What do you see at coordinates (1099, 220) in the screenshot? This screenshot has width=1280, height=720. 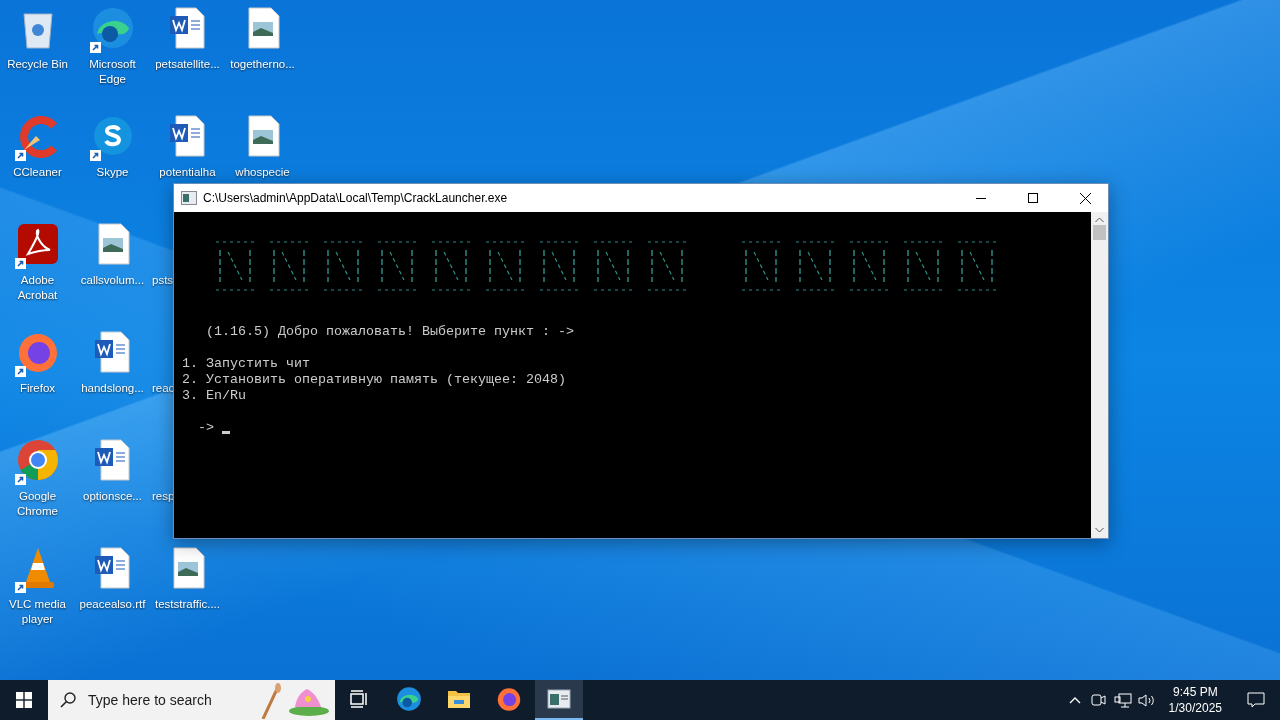 I see `scroll-up-icon` at bounding box center [1099, 220].